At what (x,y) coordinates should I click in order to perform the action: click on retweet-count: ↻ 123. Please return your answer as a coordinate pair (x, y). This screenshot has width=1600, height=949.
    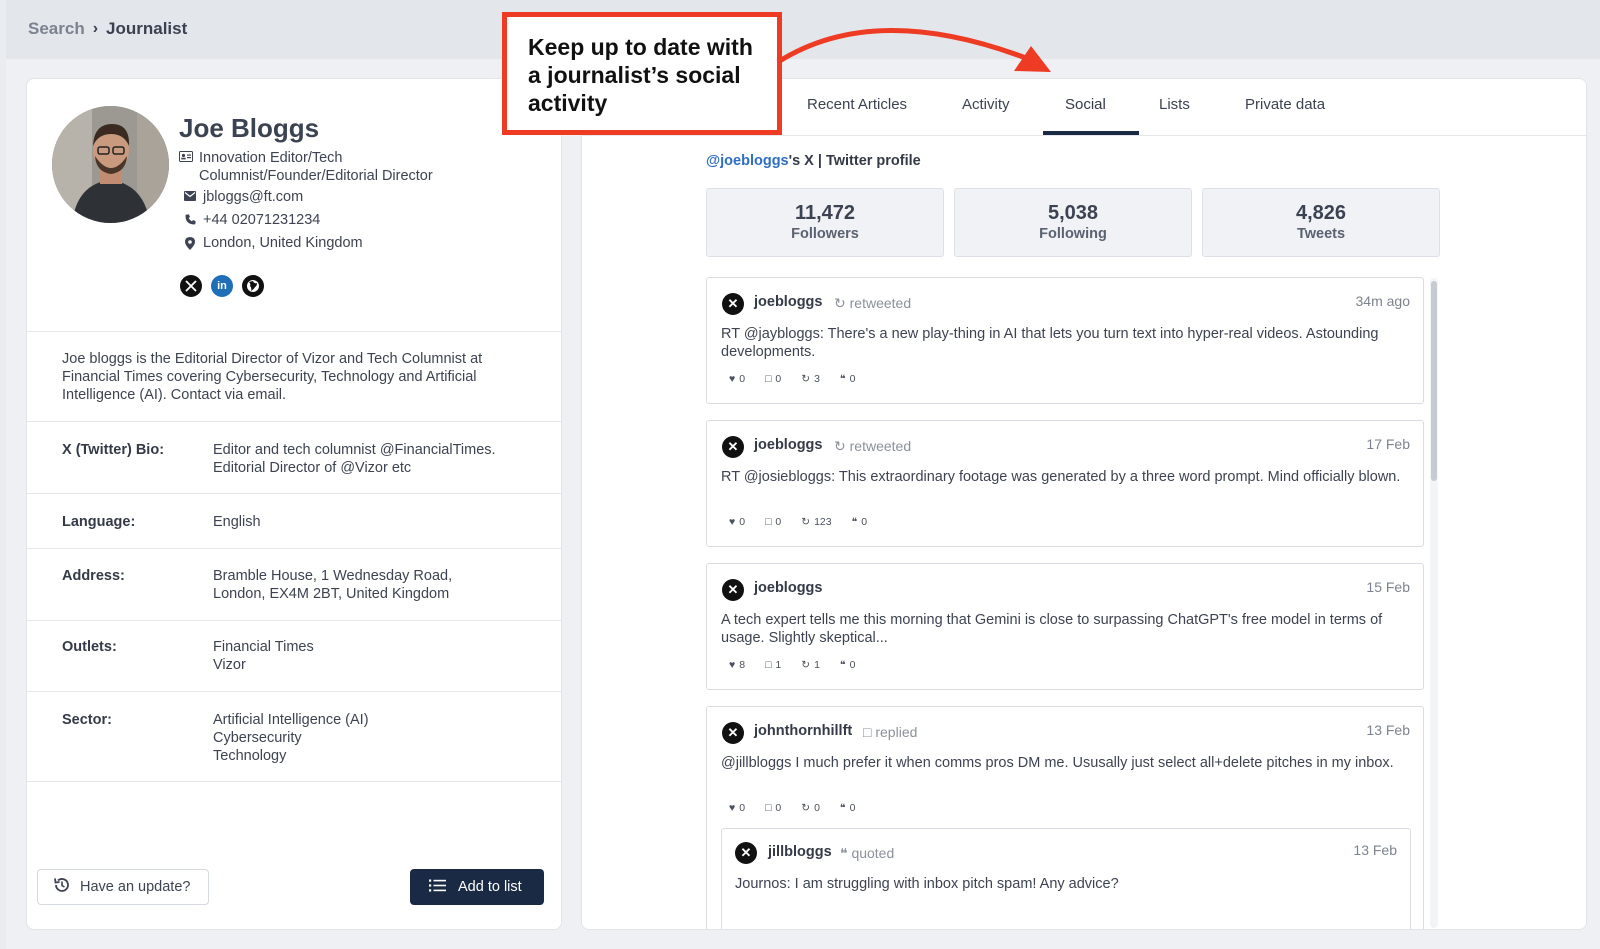
    Looking at the image, I should click on (816, 522).